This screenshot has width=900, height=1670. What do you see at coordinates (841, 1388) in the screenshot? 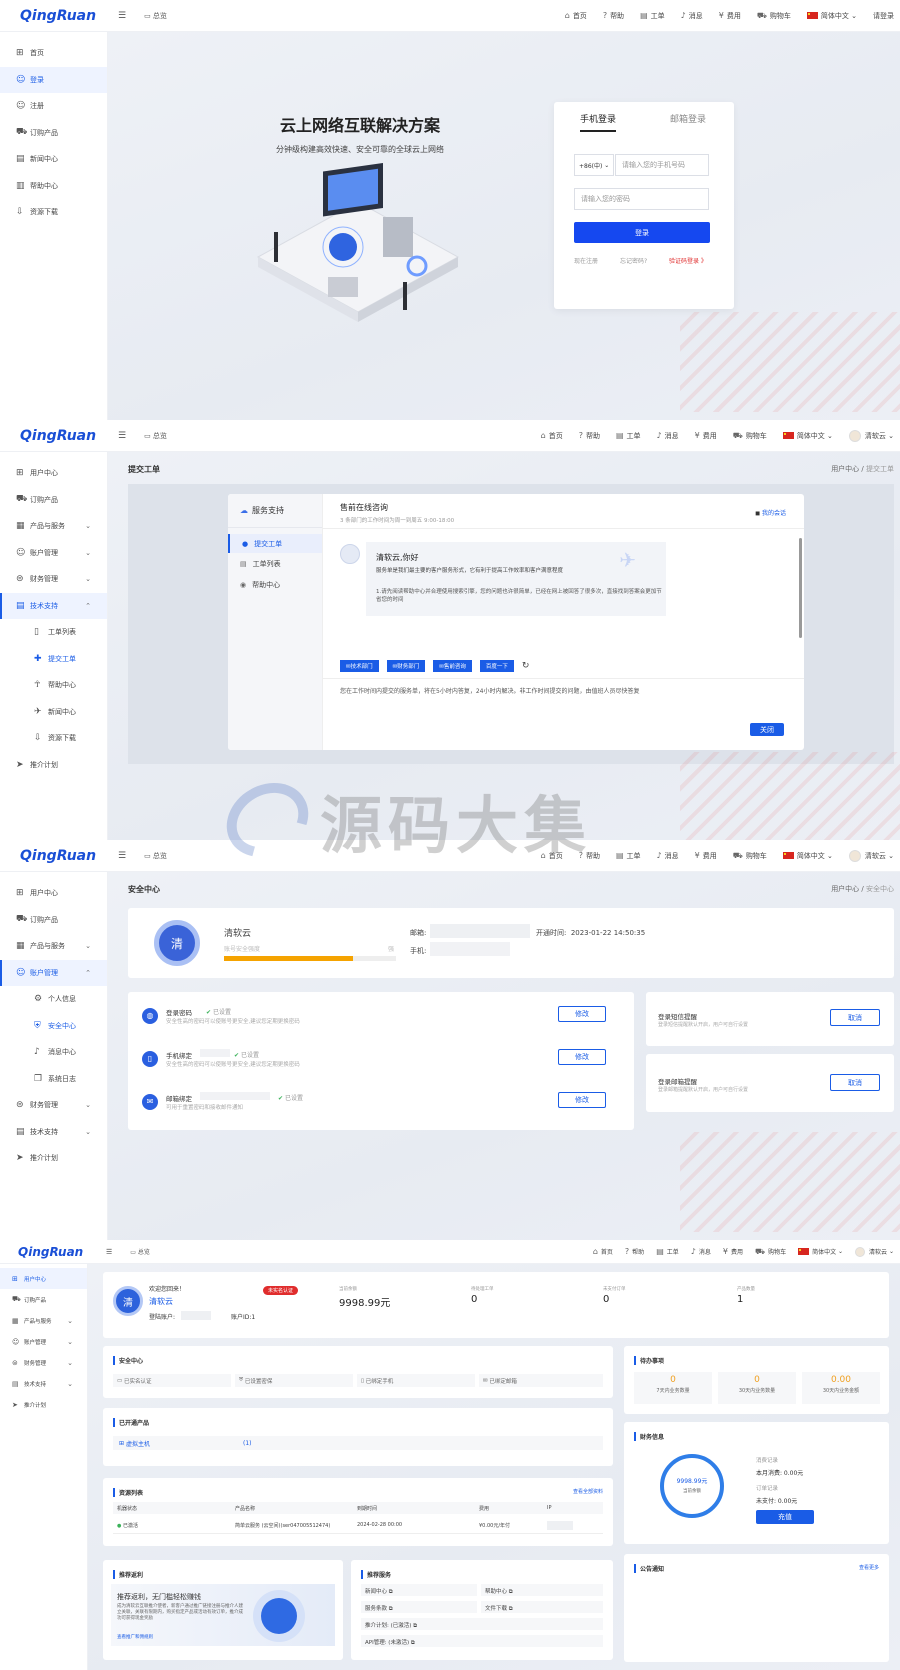
I see `todo-30day-amount: 0.00 30天内业务金额` at bounding box center [841, 1388].